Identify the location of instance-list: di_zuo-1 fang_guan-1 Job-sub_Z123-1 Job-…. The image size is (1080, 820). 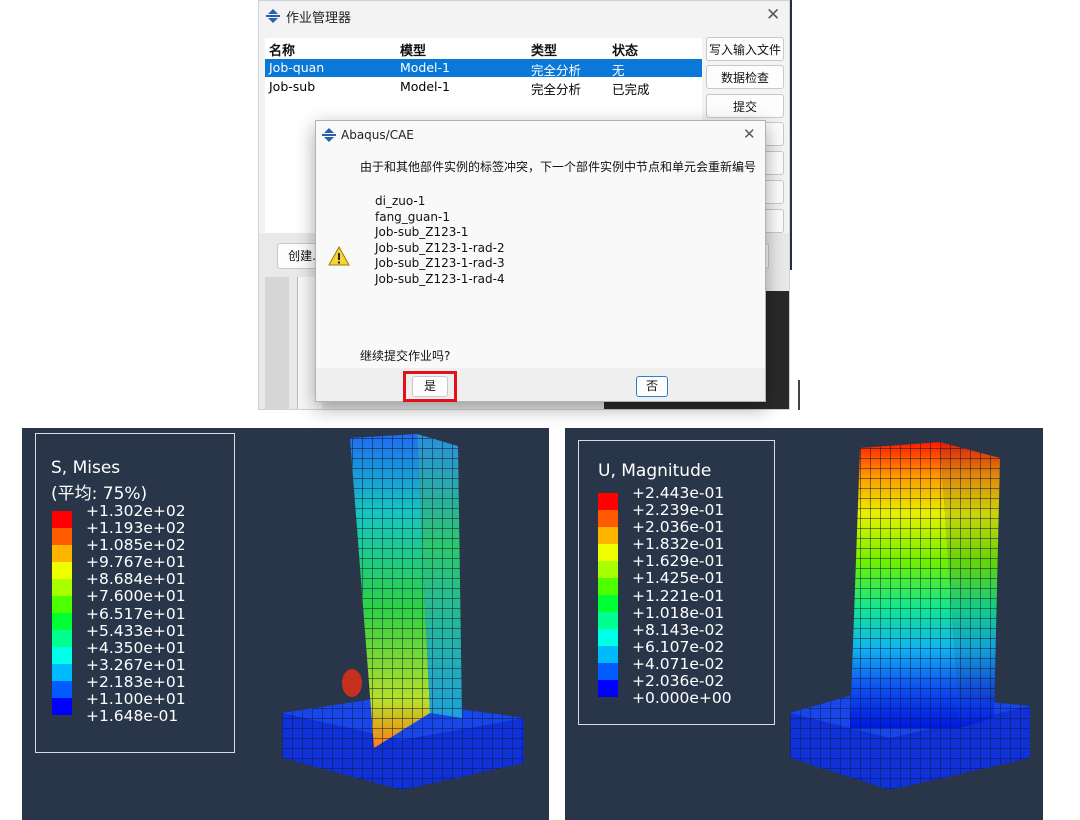
(440, 240).